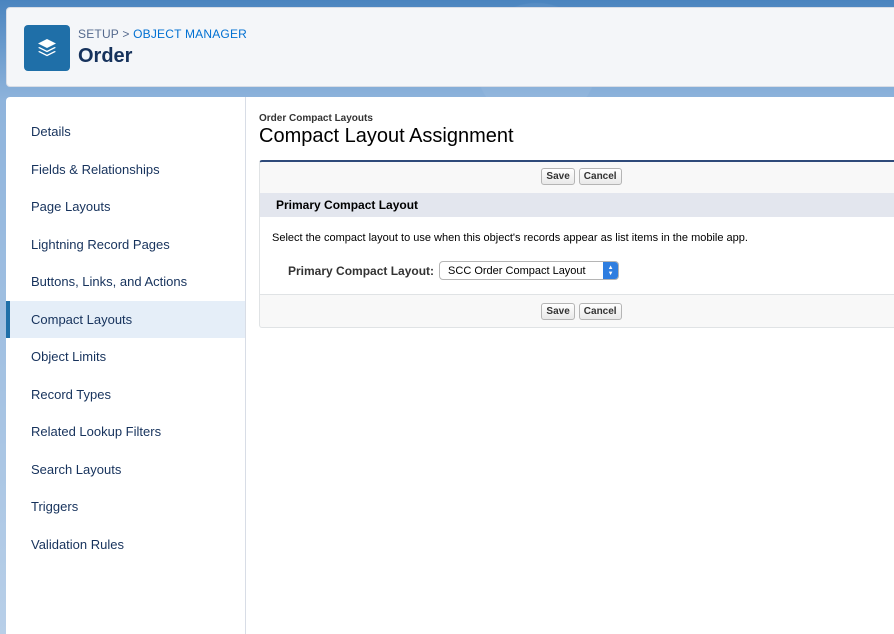  I want to click on select-arrows-icon: ▲ ▼, so click(611, 270).